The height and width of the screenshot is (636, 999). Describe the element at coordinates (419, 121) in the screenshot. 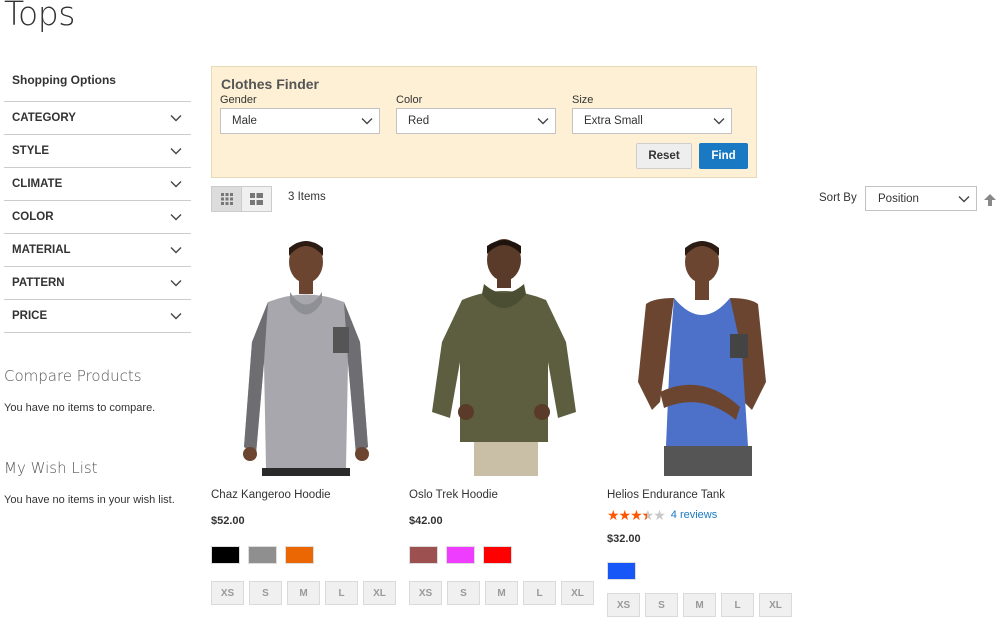

I see `color-value: Red` at that location.